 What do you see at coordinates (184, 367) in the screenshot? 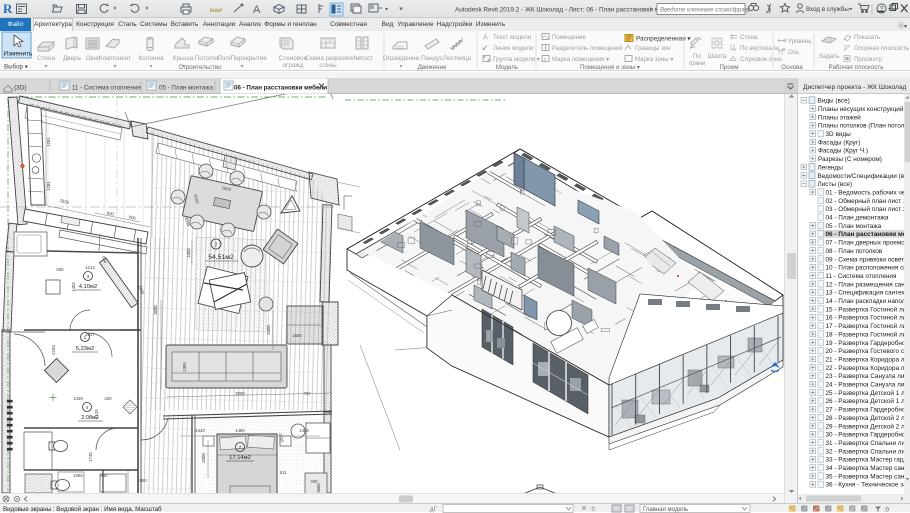
I see `svg-text: 1309` at bounding box center [184, 367].